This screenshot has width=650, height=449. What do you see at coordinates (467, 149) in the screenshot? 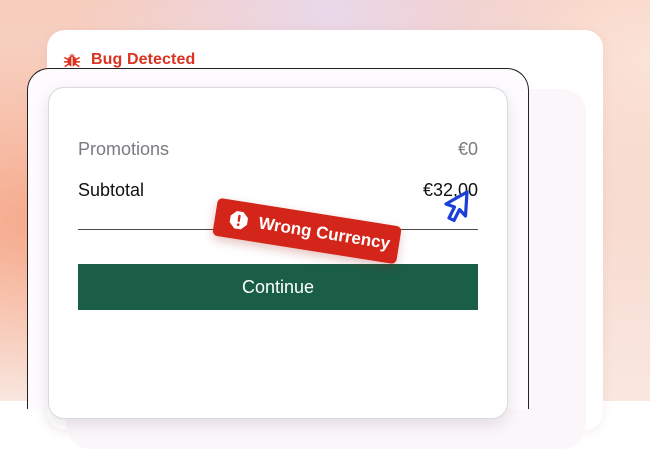
I see `promotions-value: €0` at bounding box center [467, 149].